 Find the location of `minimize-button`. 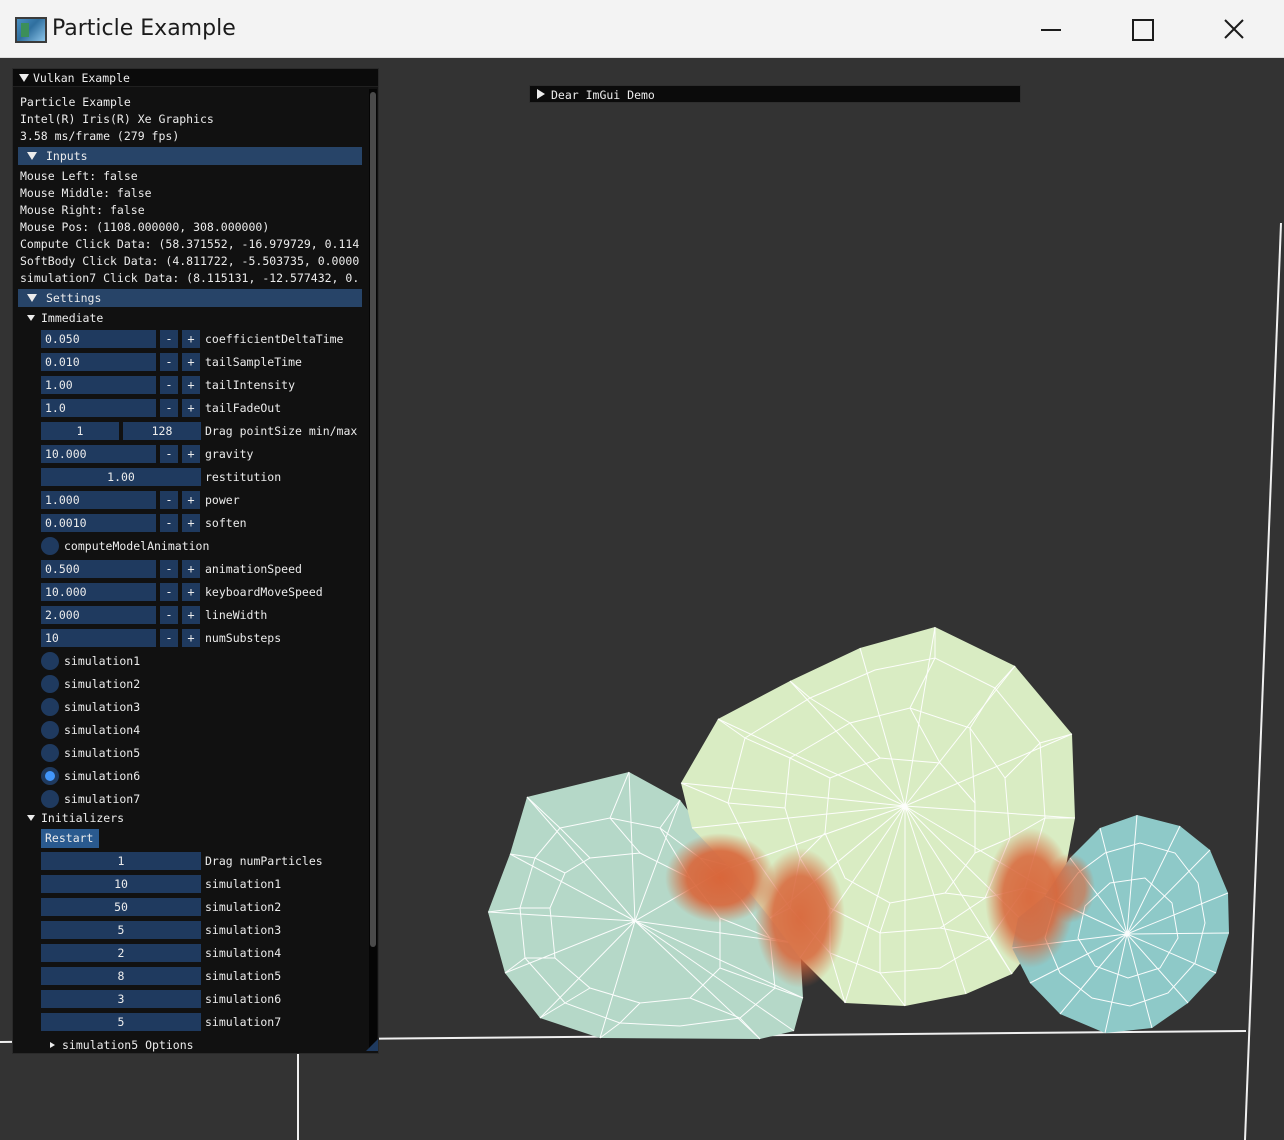

minimize-button is located at coordinates (1050, 29).